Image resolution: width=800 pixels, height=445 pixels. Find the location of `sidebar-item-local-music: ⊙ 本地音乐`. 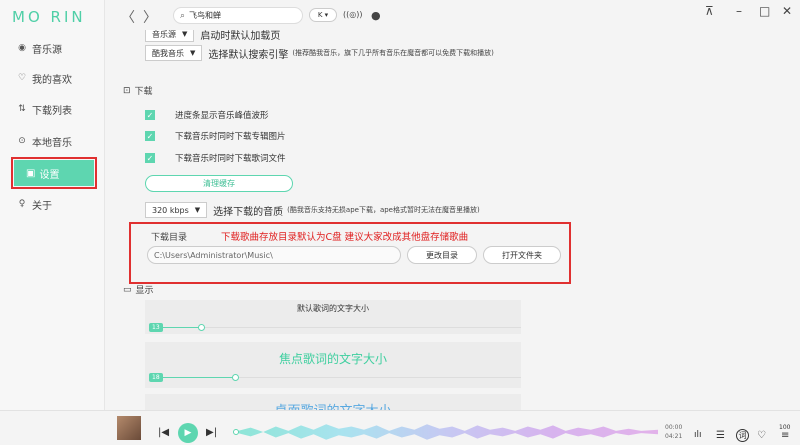

sidebar-item-local-music: ⊙ 本地音乐 is located at coordinates (56, 141).